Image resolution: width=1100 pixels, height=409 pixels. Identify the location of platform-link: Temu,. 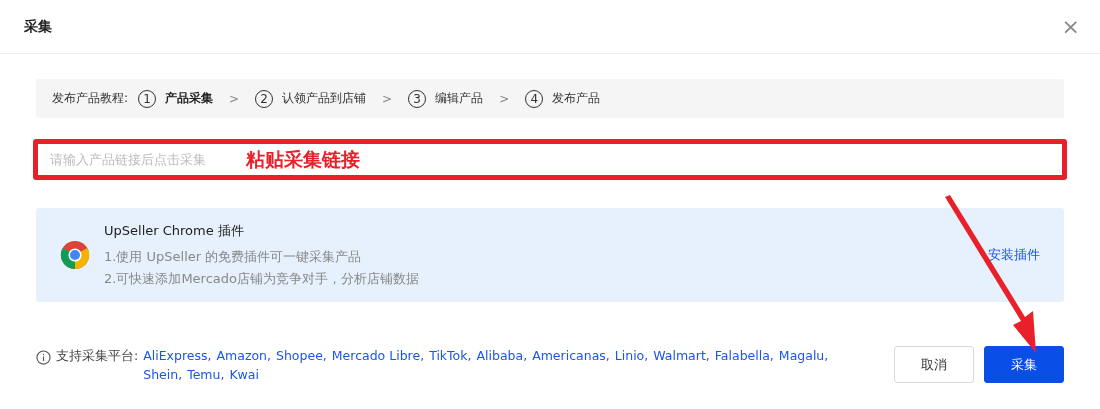
(206, 374).